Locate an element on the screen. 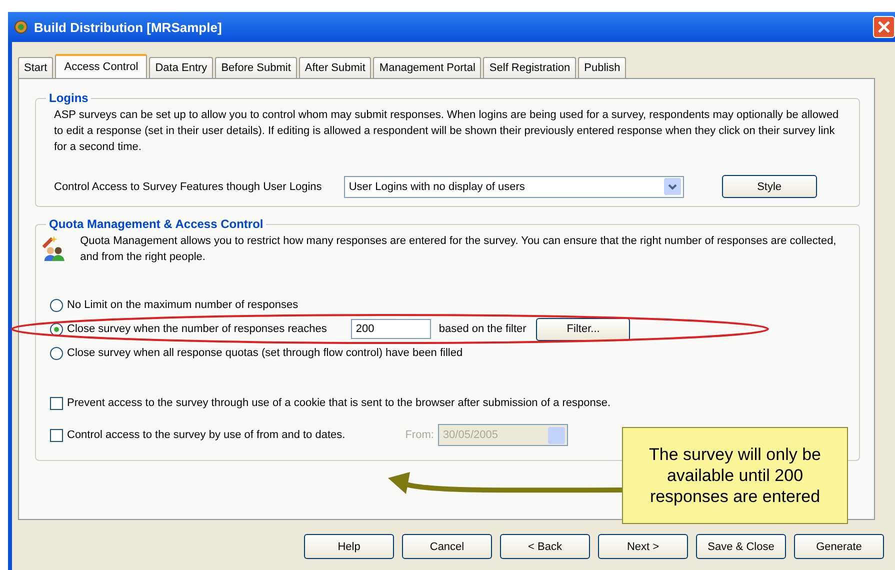  radio-option: Close survey when the number of responses reaches is located at coordinates (188, 329).